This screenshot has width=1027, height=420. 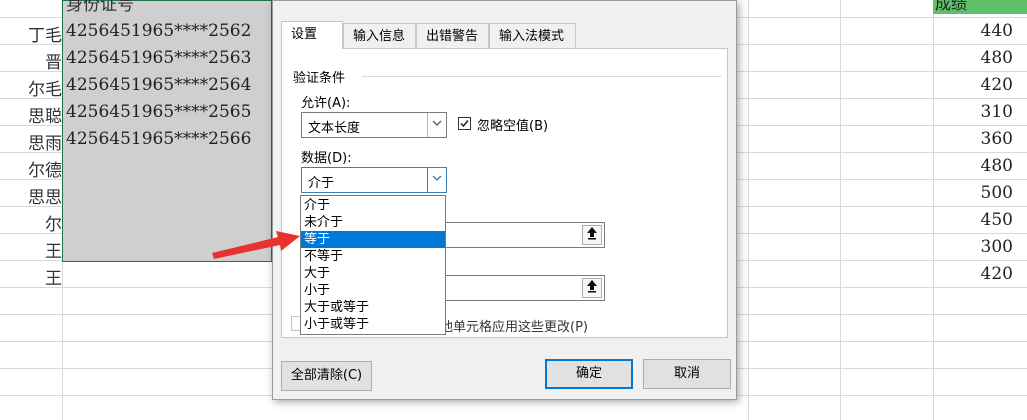 I want to click on id-cell: 4256451965****2563, so click(x=158, y=58).